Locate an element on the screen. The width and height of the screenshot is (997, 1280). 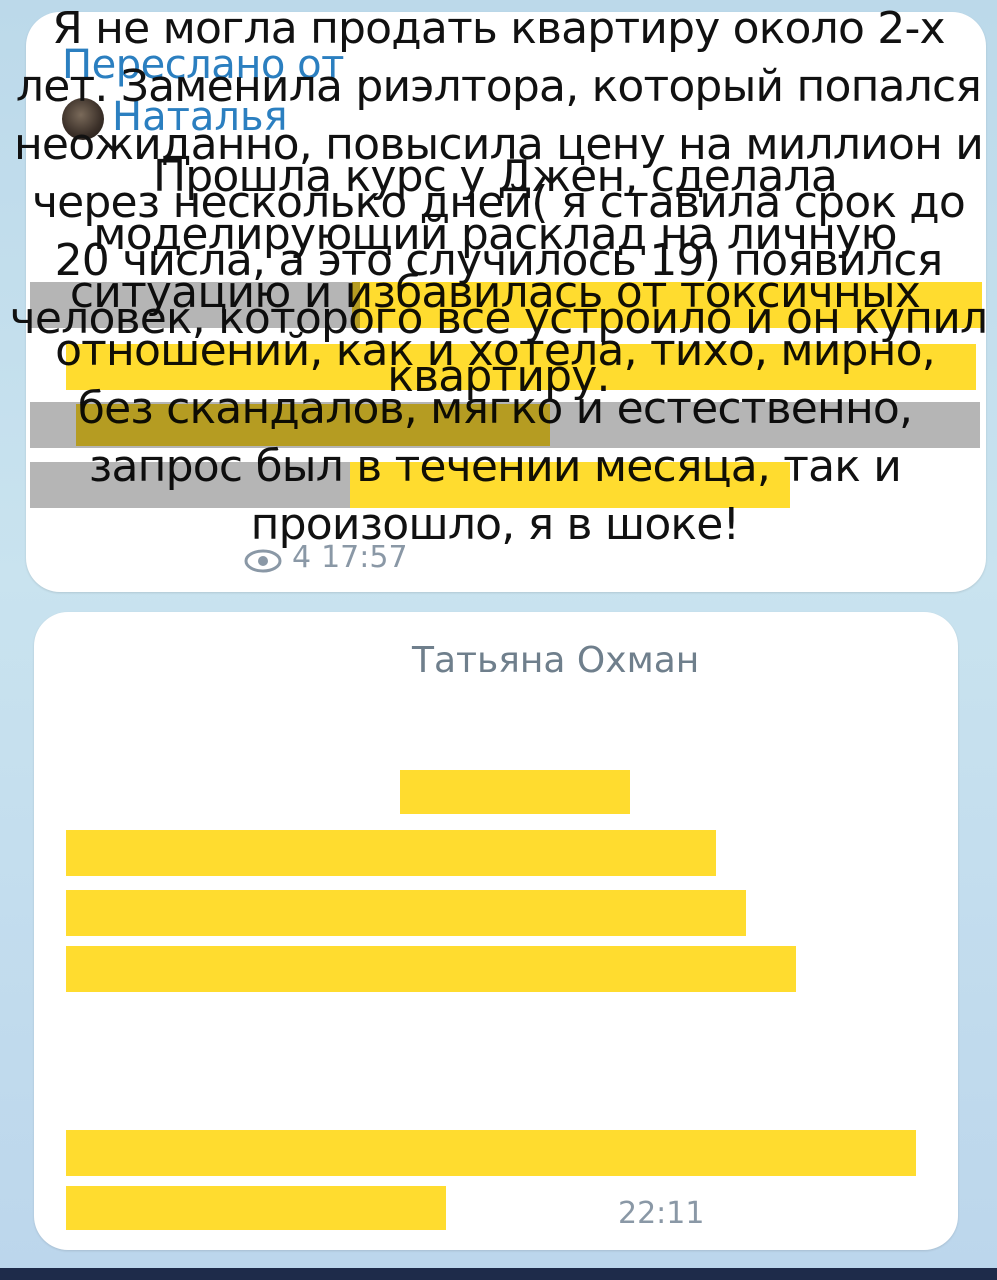
message-time: 22:11 is located at coordinates (661, 1213).